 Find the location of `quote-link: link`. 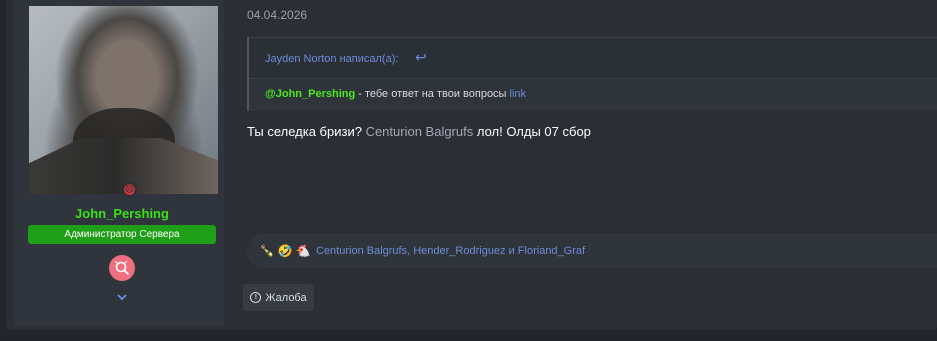

quote-link: link is located at coordinates (518, 94).